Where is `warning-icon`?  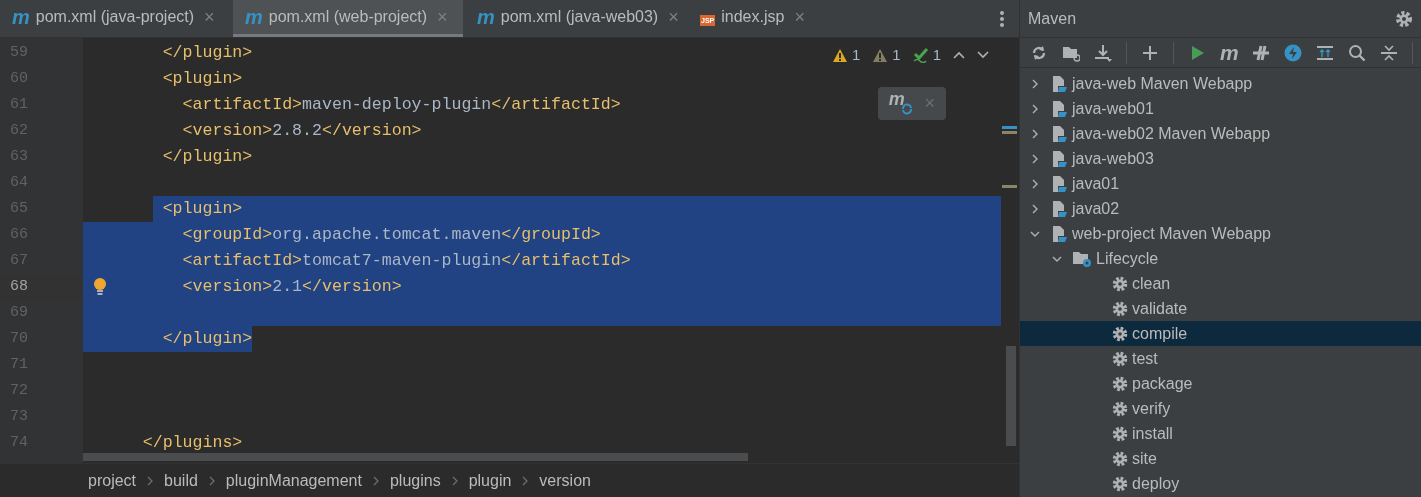
warning-icon is located at coordinates (880, 55).